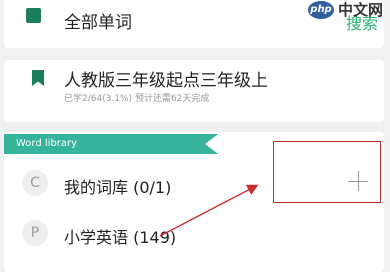 This screenshot has height=272, width=390. What do you see at coordinates (111, 144) in the screenshot?
I see `word-library-tab: Word library` at bounding box center [111, 144].